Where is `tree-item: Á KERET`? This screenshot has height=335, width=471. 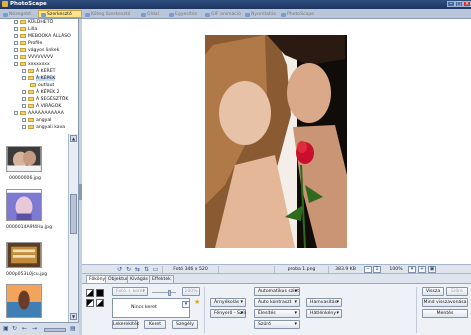 tree-item: Á KERET is located at coordinates (38, 71).